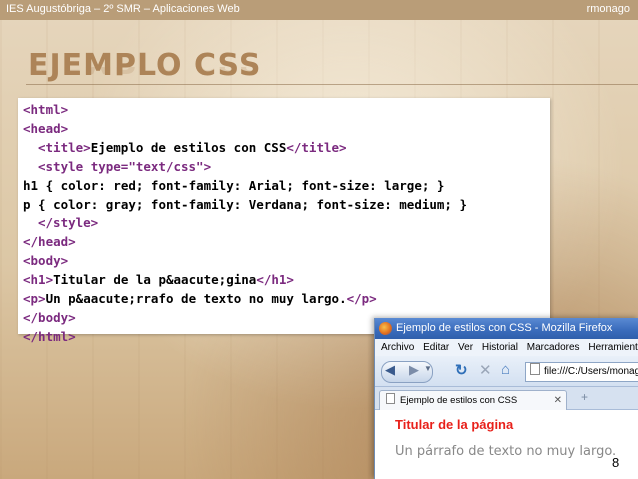 The width and height of the screenshot is (638, 479). What do you see at coordinates (506, 451) in the screenshot?
I see `rendered-paragraph: Un párrafo de texto no muy largo.` at bounding box center [506, 451].